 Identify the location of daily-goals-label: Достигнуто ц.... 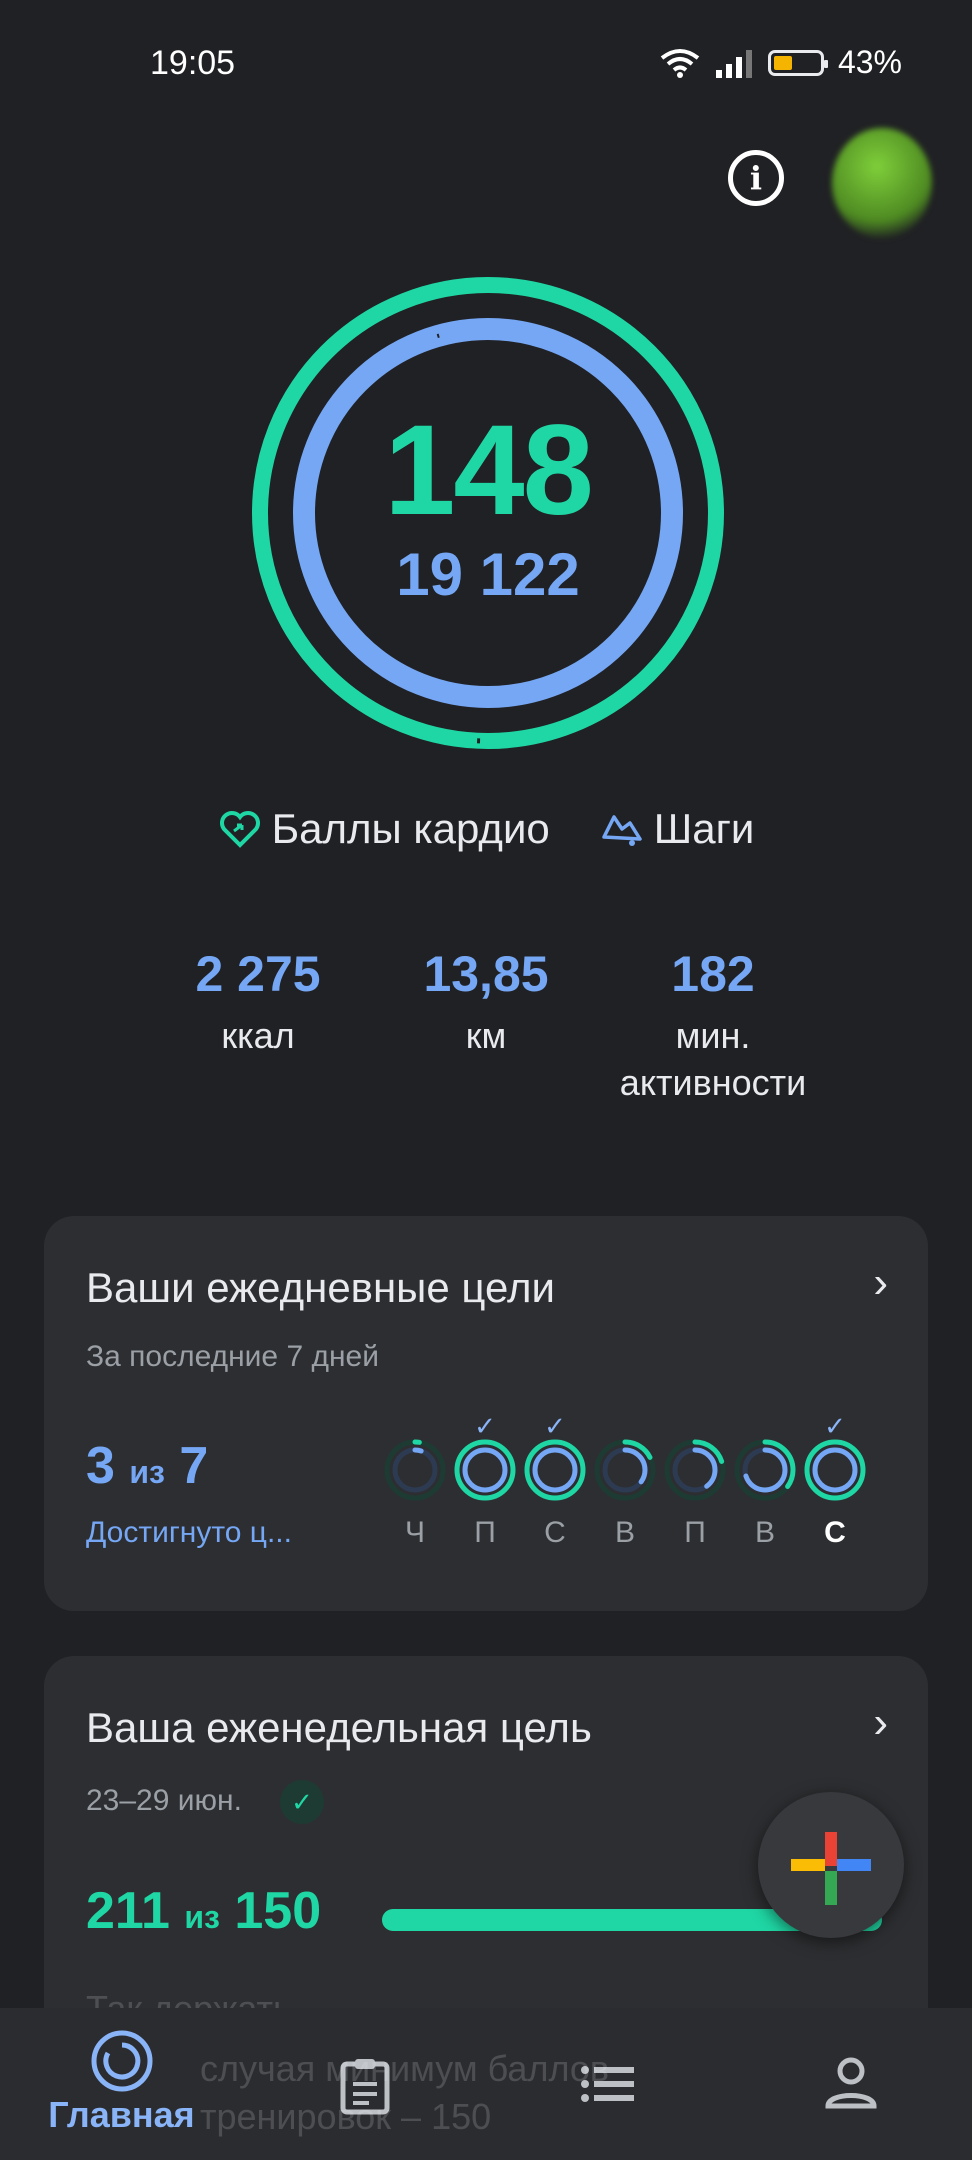
(189, 1532).